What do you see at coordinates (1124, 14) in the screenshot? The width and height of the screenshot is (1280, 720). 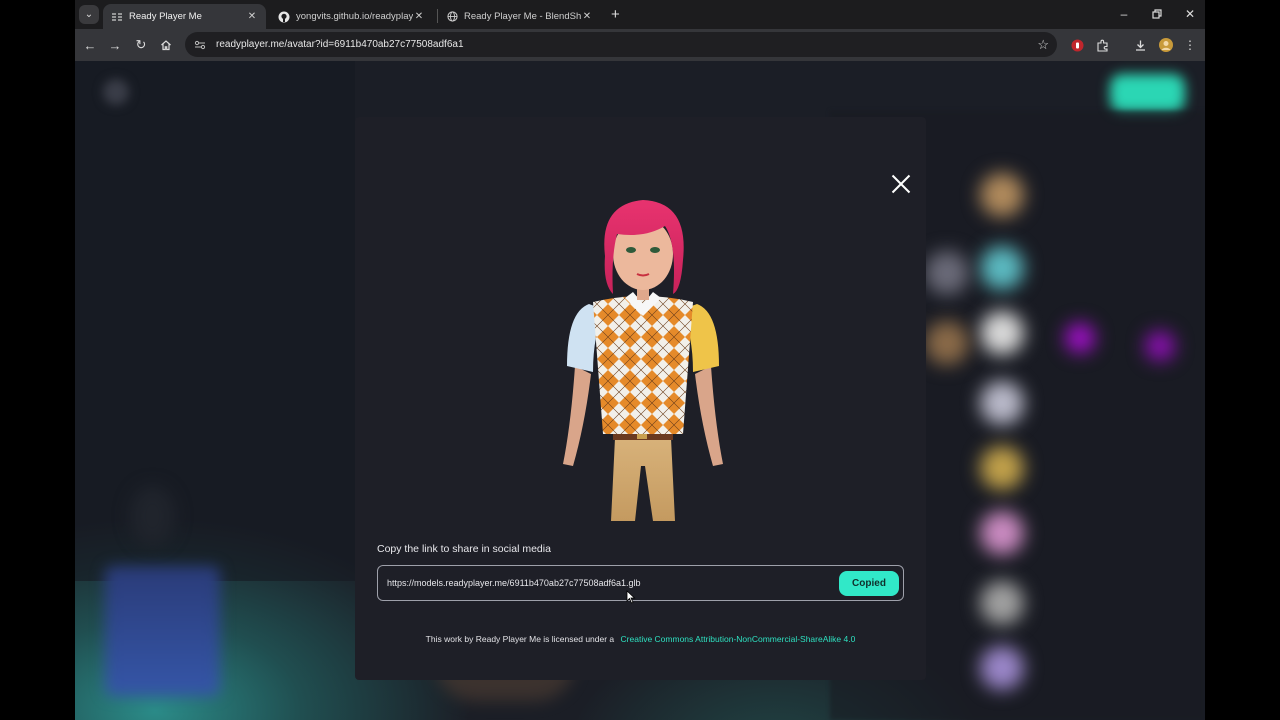 I see `minimize-icon: –` at bounding box center [1124, 14].